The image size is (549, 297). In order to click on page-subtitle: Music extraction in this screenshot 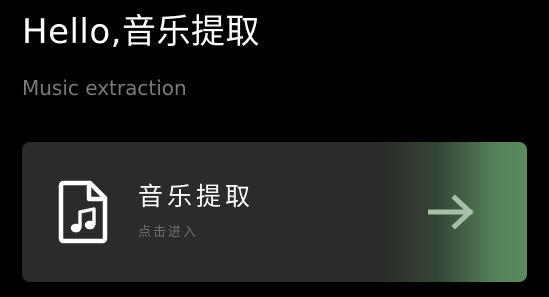, I will do `click(104, 88)`.